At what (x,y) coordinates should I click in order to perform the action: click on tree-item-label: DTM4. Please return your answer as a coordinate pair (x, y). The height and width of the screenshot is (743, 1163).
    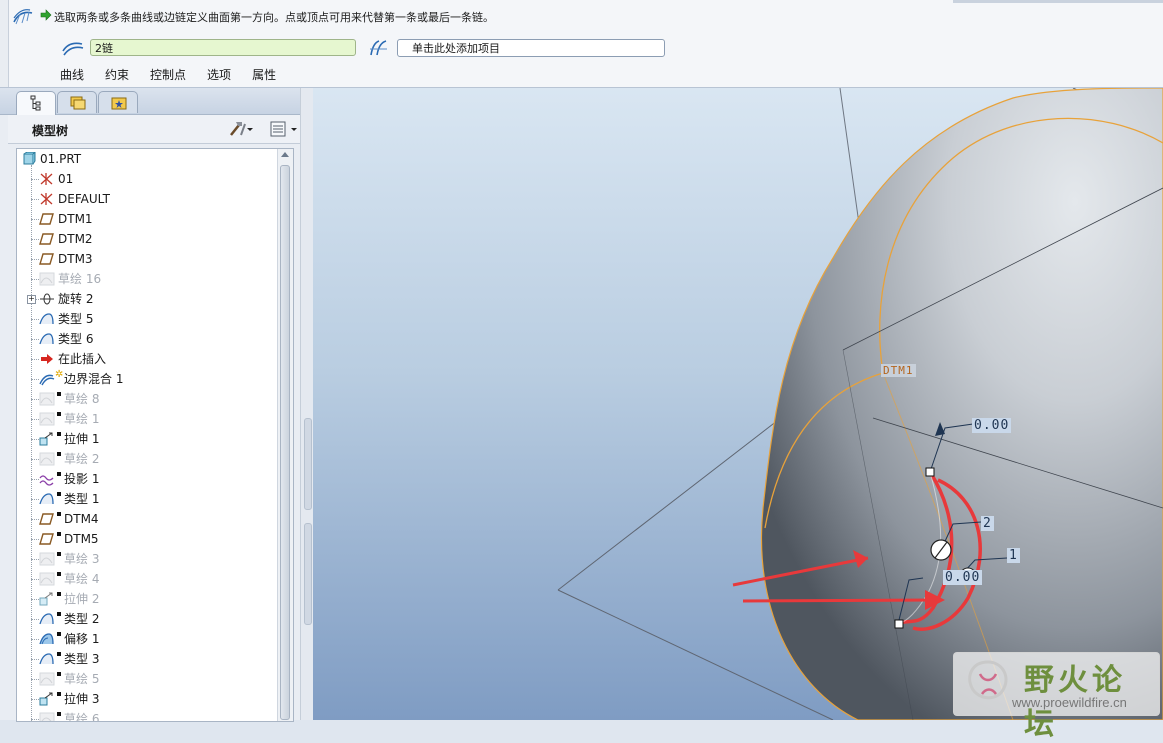
    Looking at the image, I should click on (81, 519).